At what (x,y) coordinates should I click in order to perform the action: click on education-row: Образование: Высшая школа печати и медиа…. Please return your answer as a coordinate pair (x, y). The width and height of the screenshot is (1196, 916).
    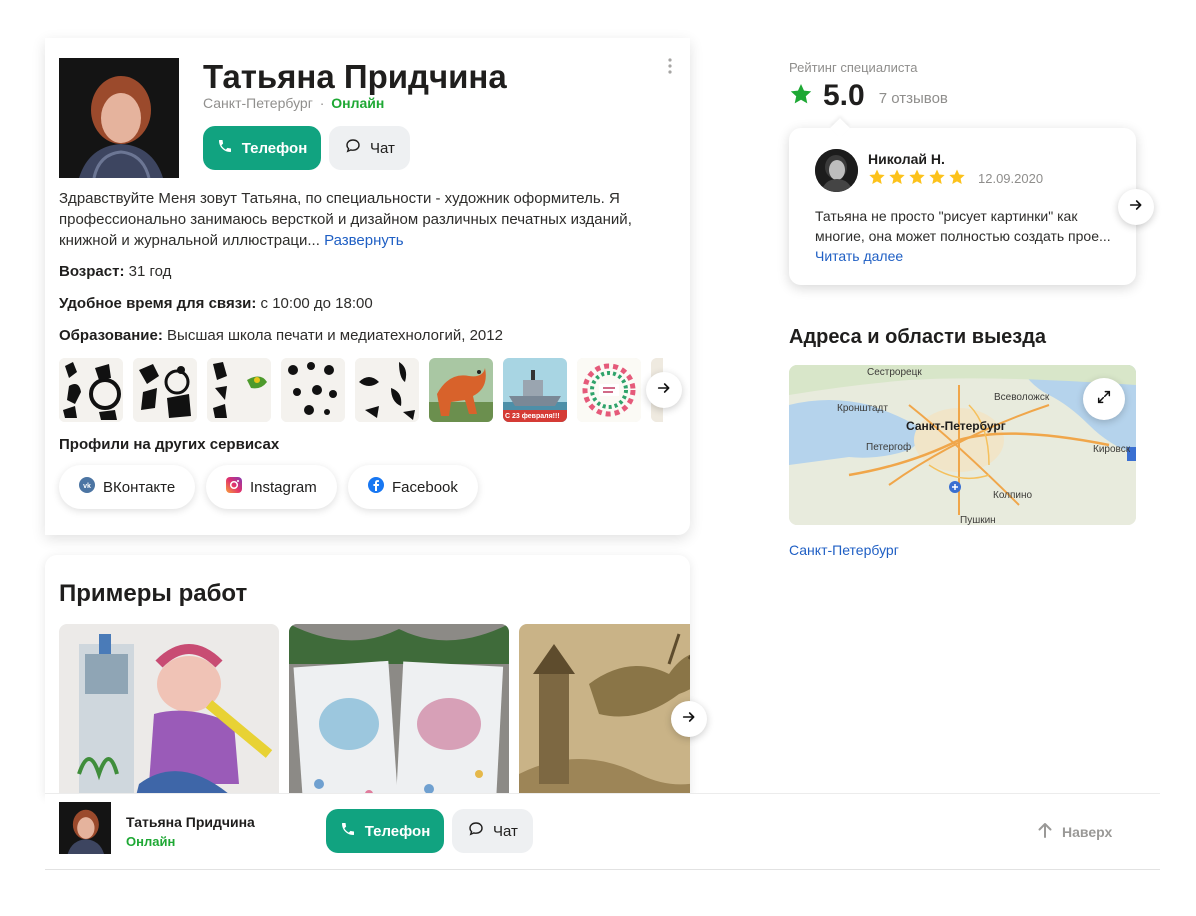
    Looking at the image, I should click on (281, 335).